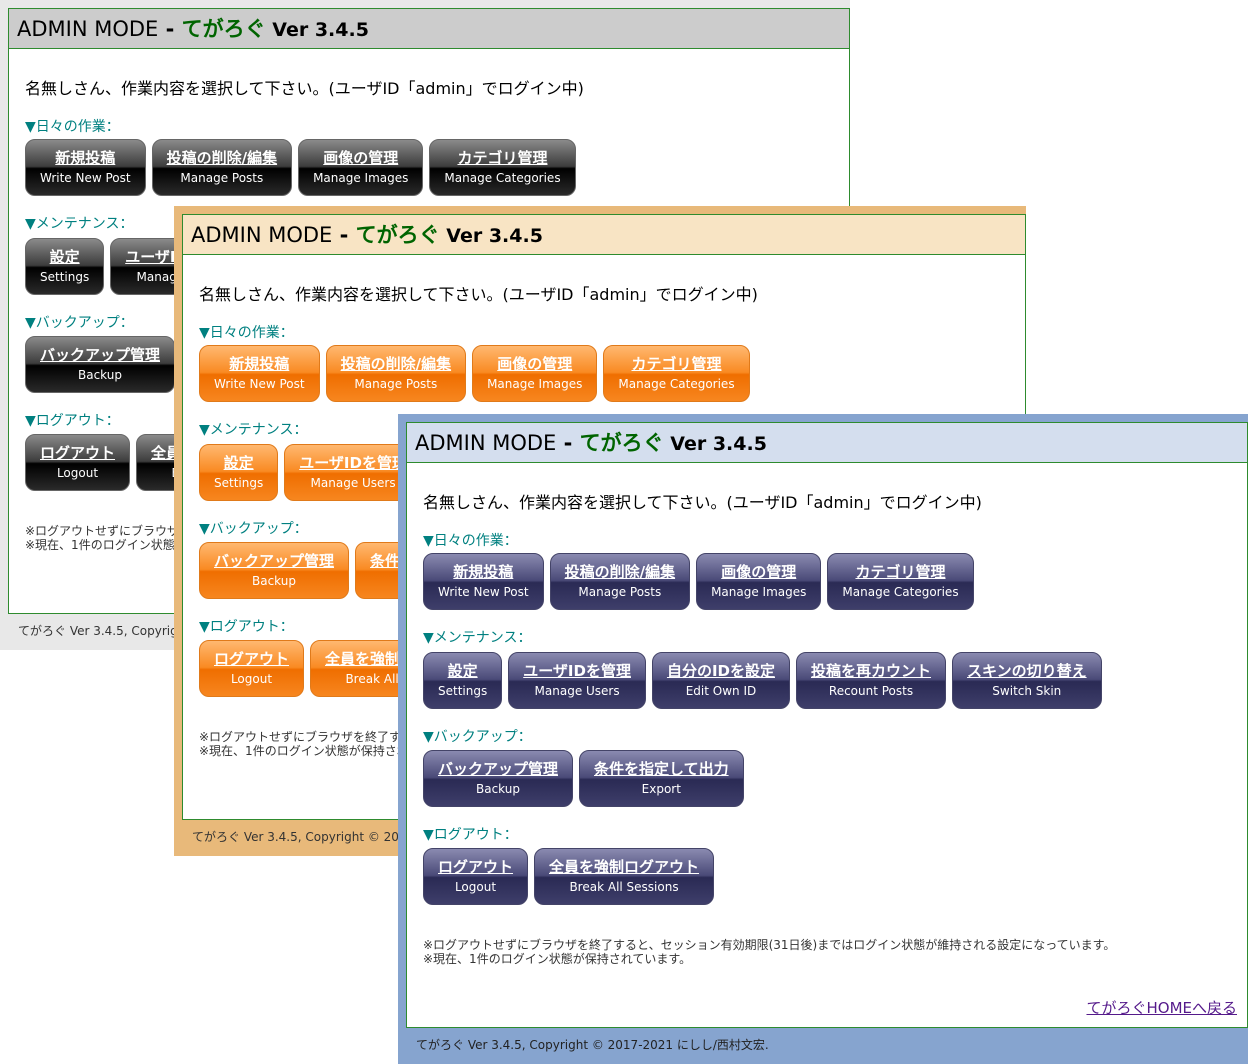 The width and height of the screenshot is (1248, 1064). What do you see at coordinates (1027, 680) in the screenshot?
I see `switch-skin-button: スキンの切り替え Switch Skin` at bounding box center [1027, 680].